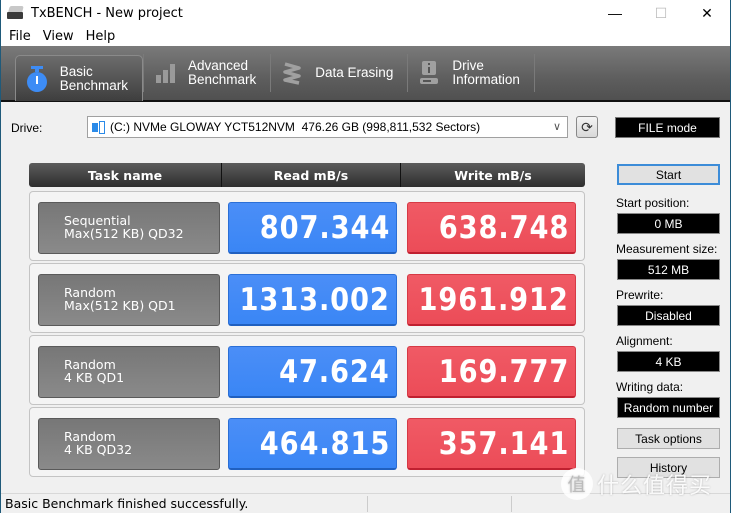 This screenshot has height=513, width=731. Describe the element at coordinates (312, 228) in the screenshot. I see `read-value: 807.344` at that location.